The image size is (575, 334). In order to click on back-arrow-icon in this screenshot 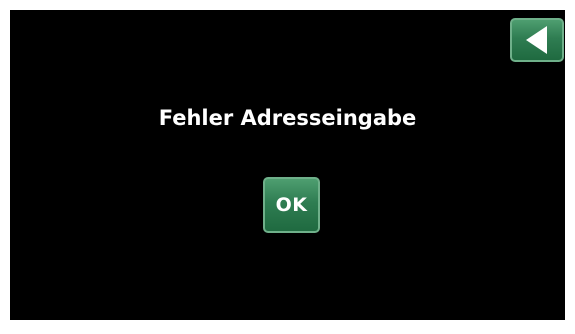, I will do `click(536, 40)`.